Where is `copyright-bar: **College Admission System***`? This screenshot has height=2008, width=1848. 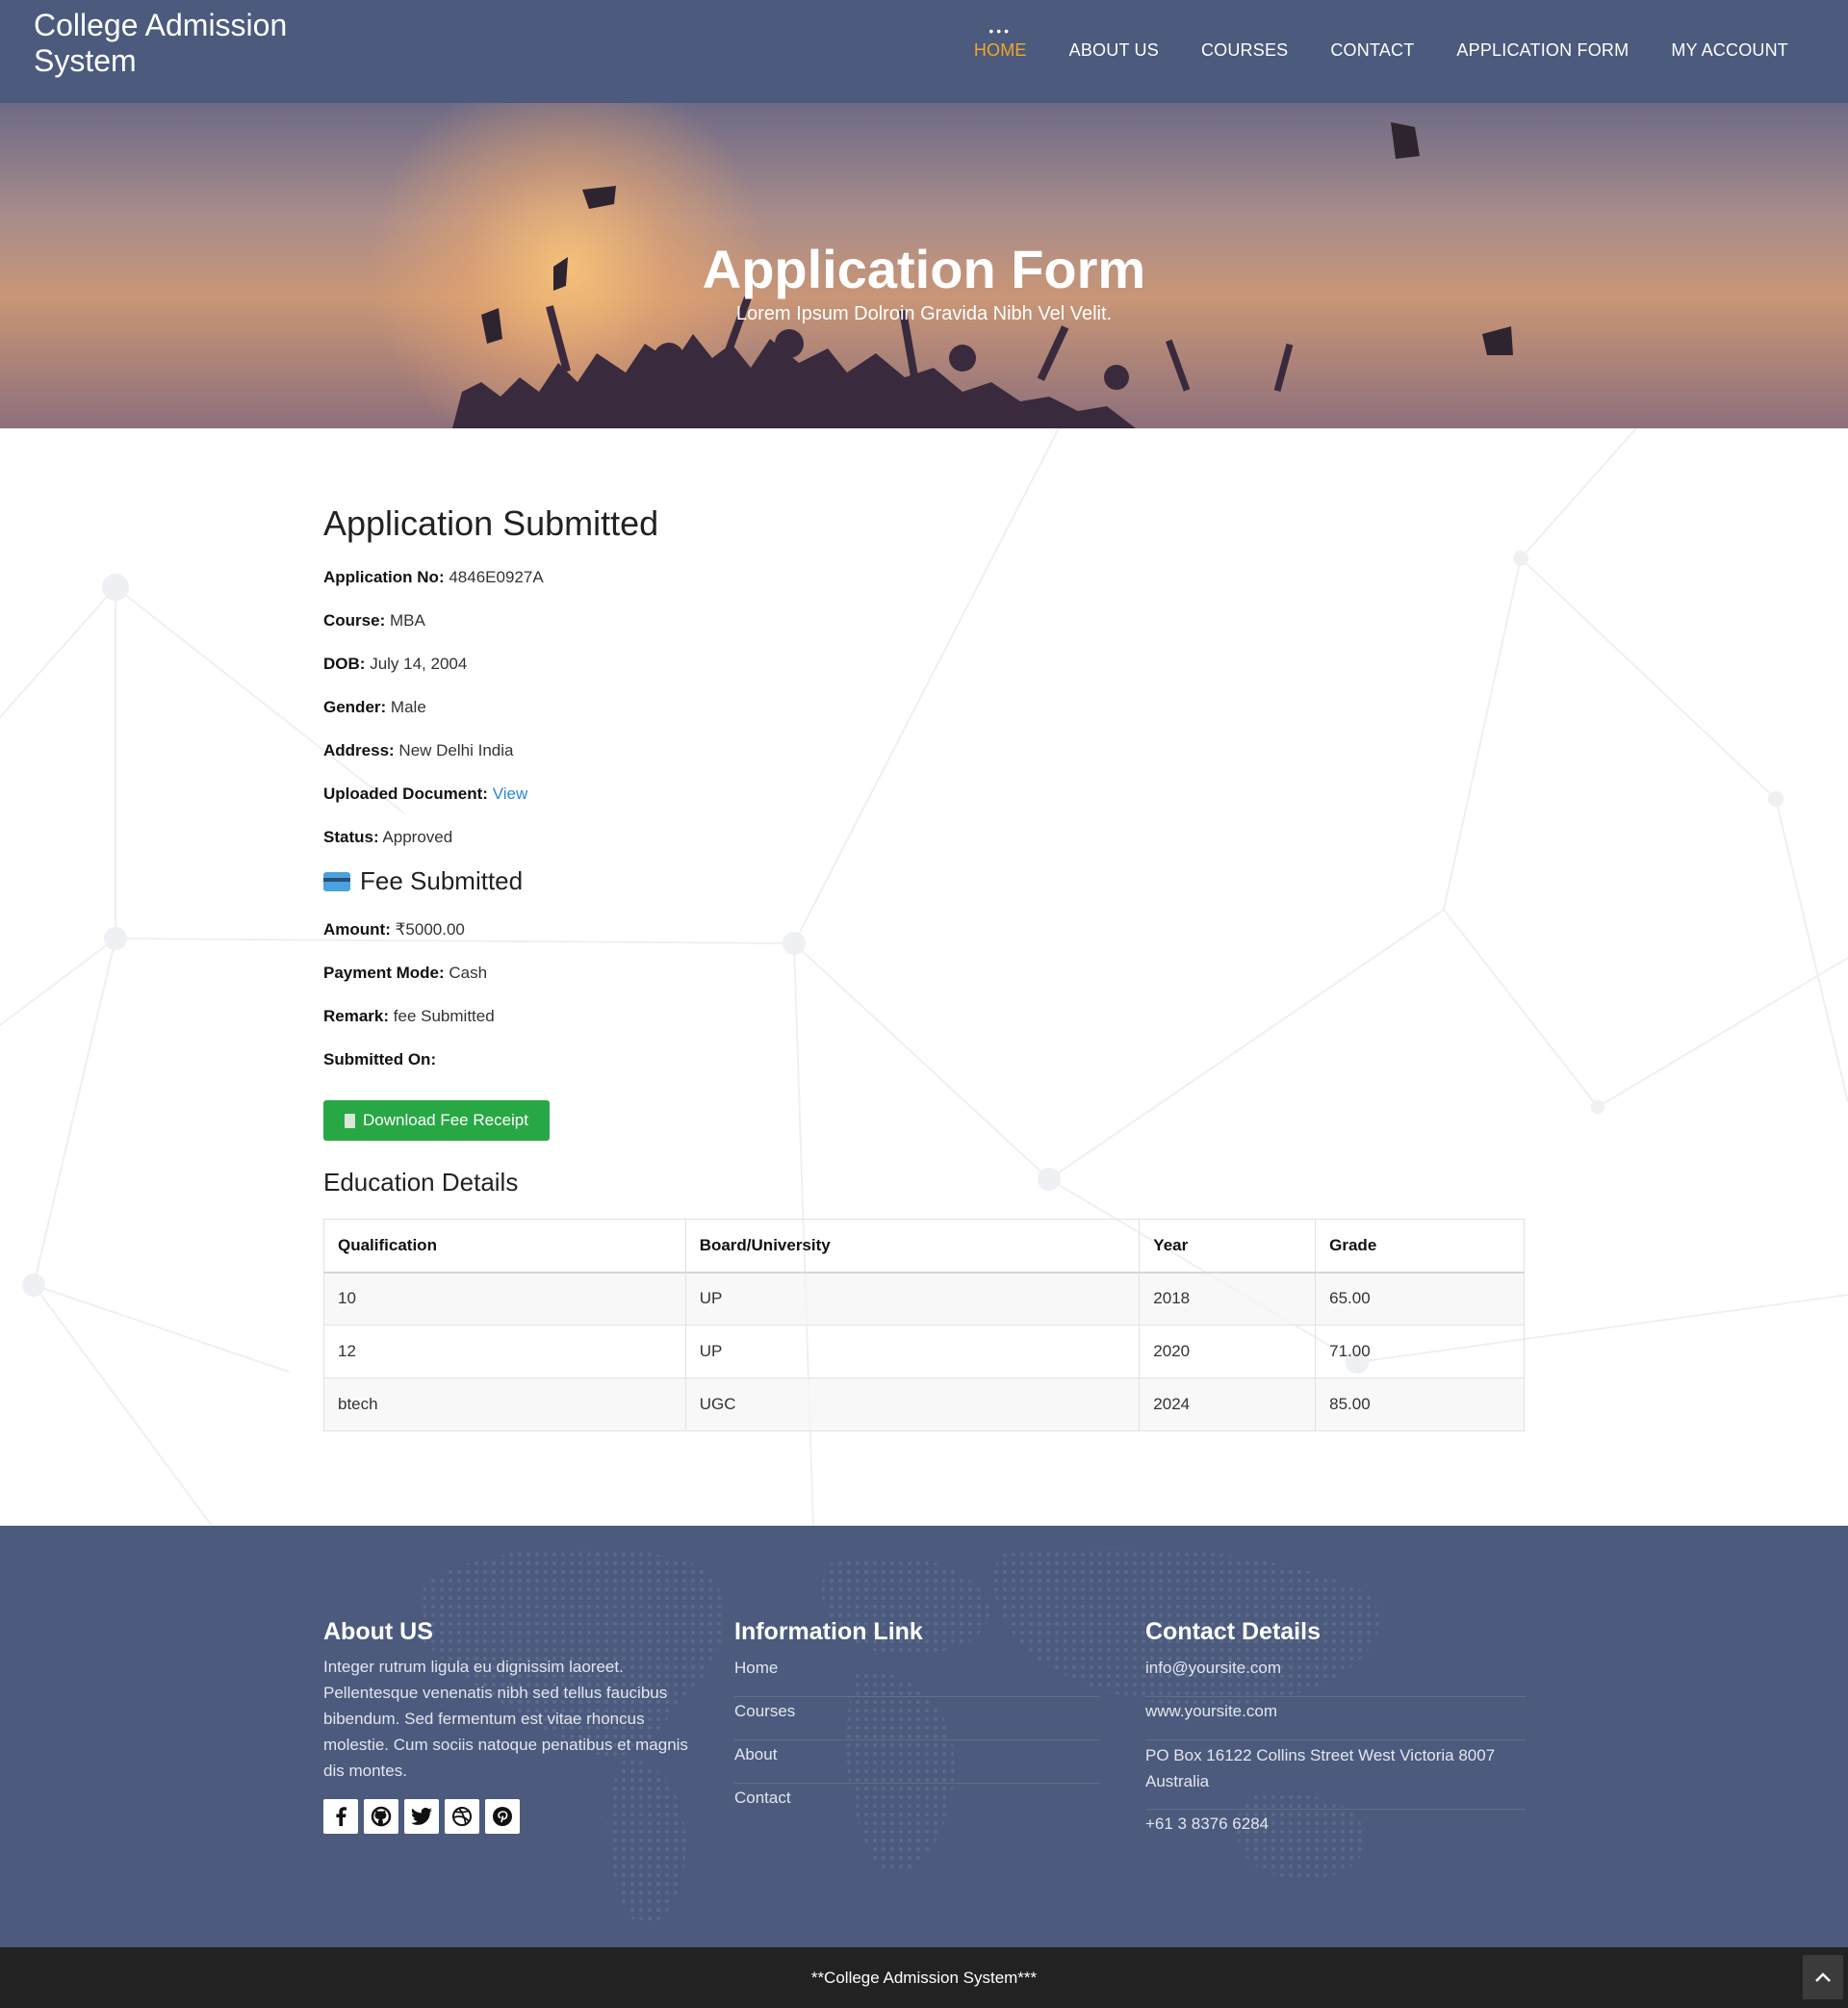 copyright-bar: **College Admission System*** is located at coordinates (924, 1977).